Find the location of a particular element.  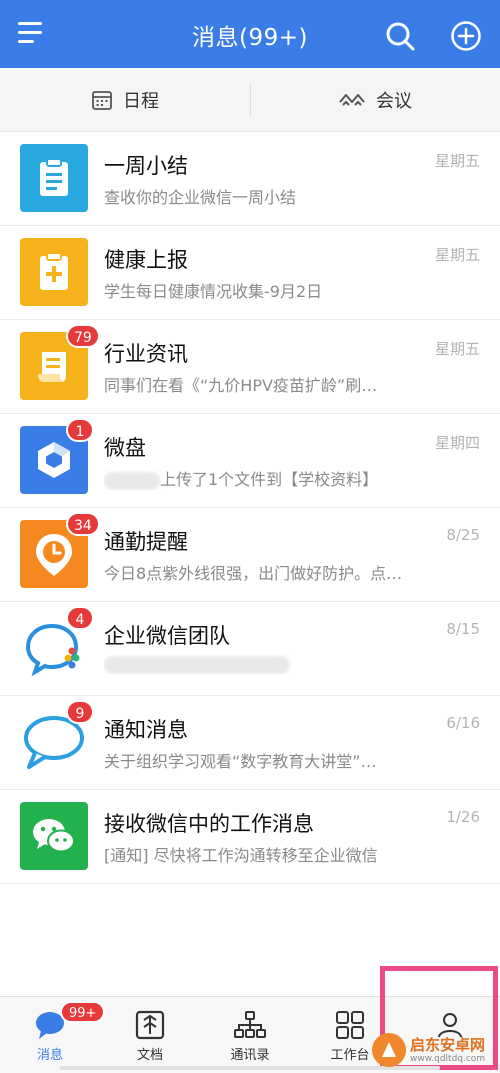

list-item: 一周小结 查收你的企业微信一周小结 星期五 is located at coordinates (250, 179).